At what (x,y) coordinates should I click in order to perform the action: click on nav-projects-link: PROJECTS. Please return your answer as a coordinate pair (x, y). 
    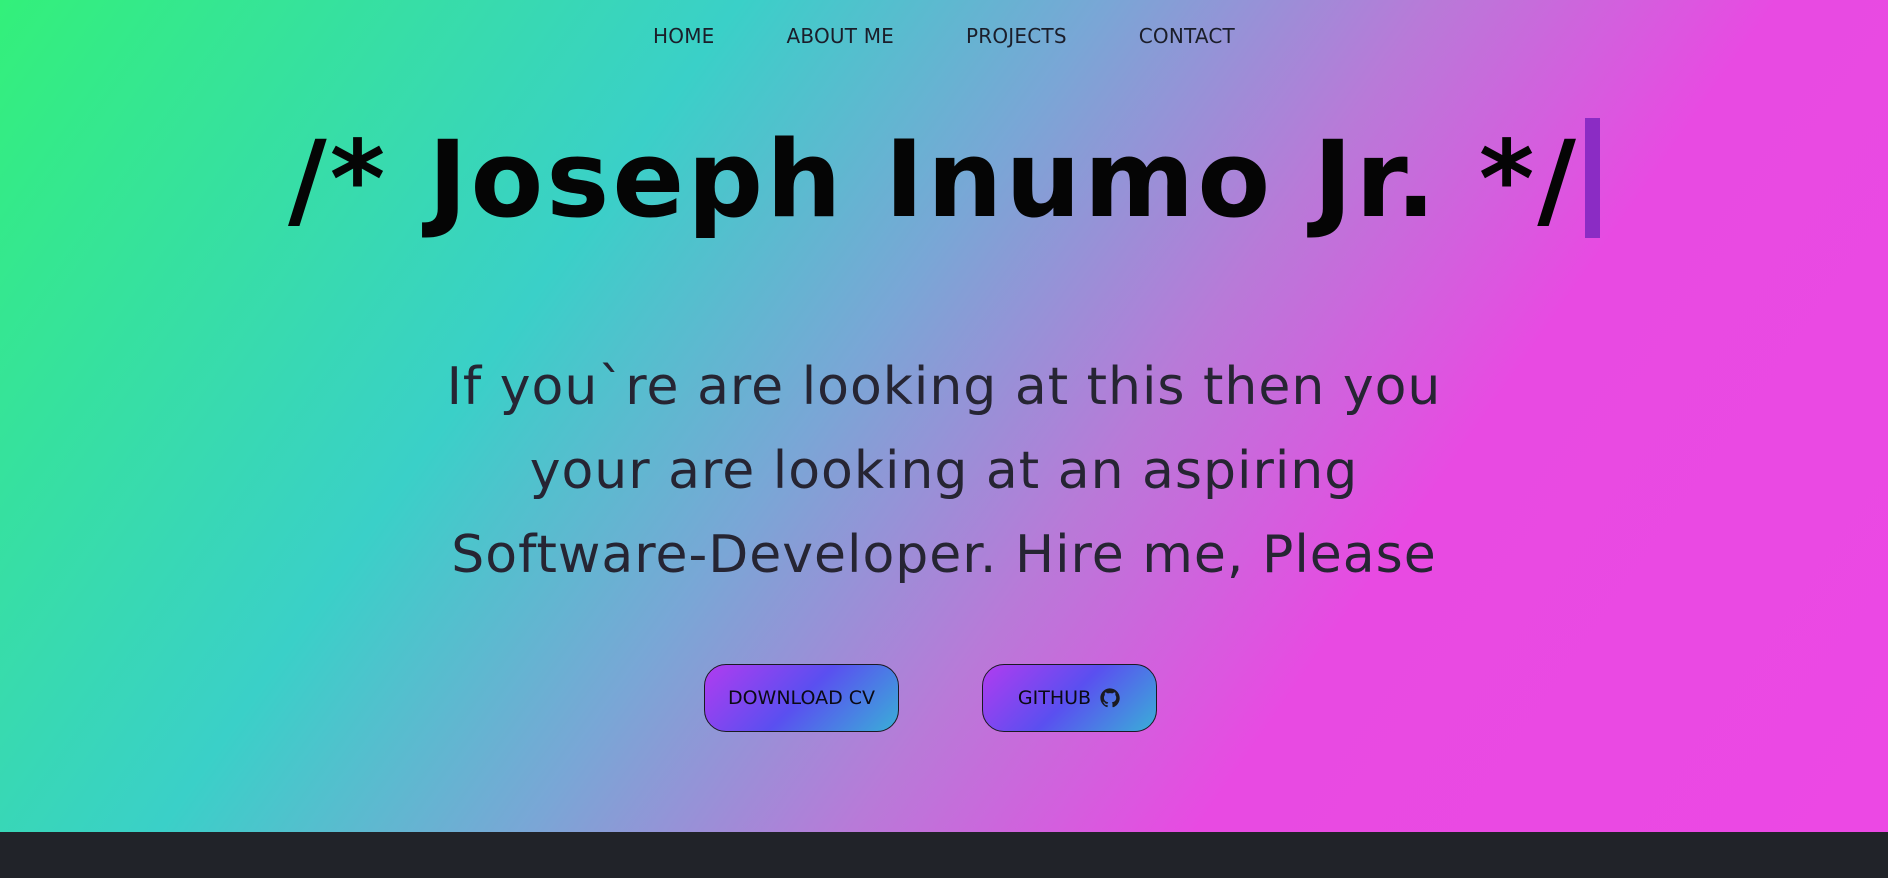
    Looking at the image, I should click on (1016, 36).